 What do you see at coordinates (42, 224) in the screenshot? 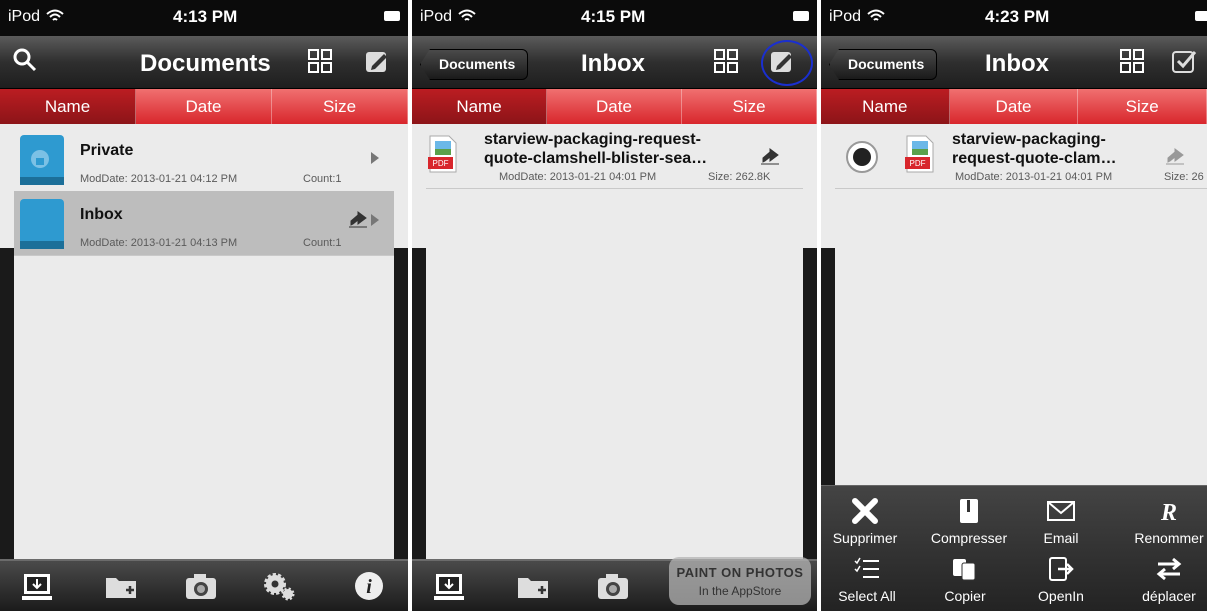
I see `folder-icon` at bounding box center [42, 224].